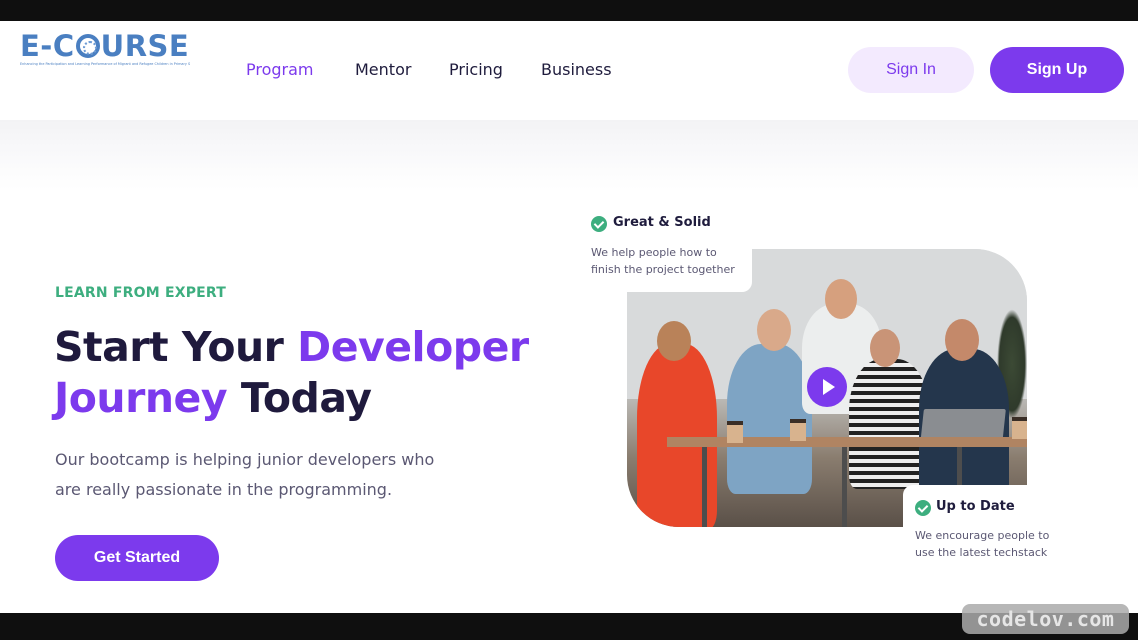  I want to click on play-icon, so click(828, 387).